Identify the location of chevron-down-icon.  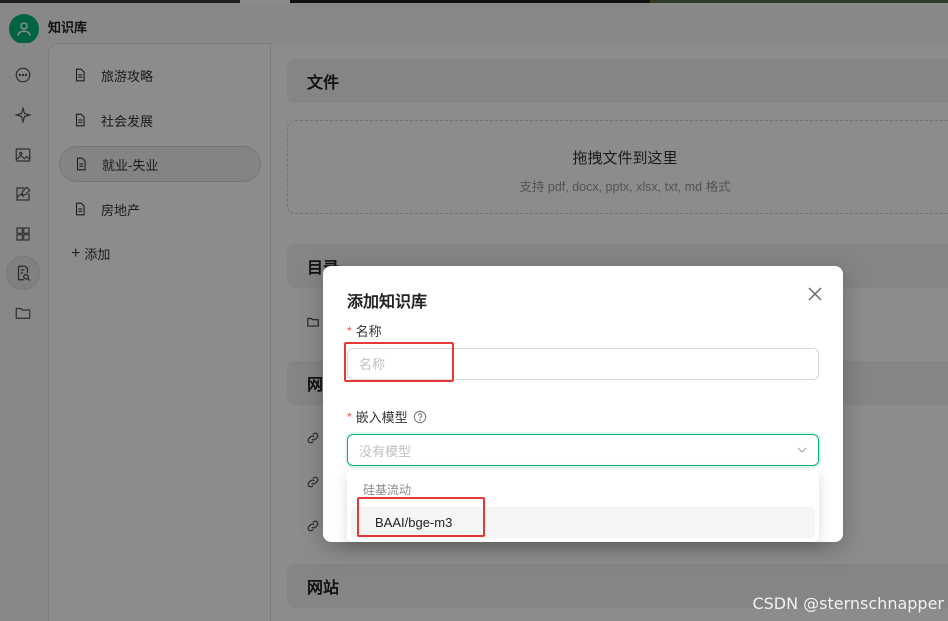
(802, 450).